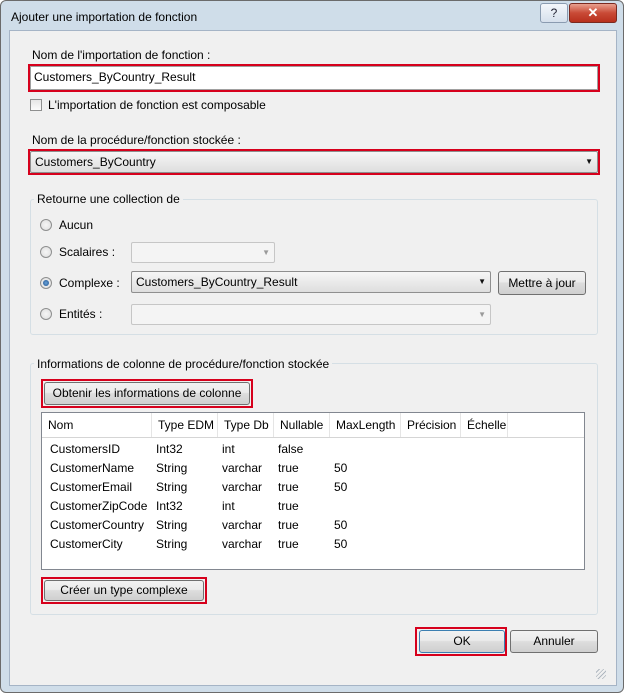  Describe the element at coordinates (92, 468) in the screenshot. I see `cell-name: CustomerName` at that location.